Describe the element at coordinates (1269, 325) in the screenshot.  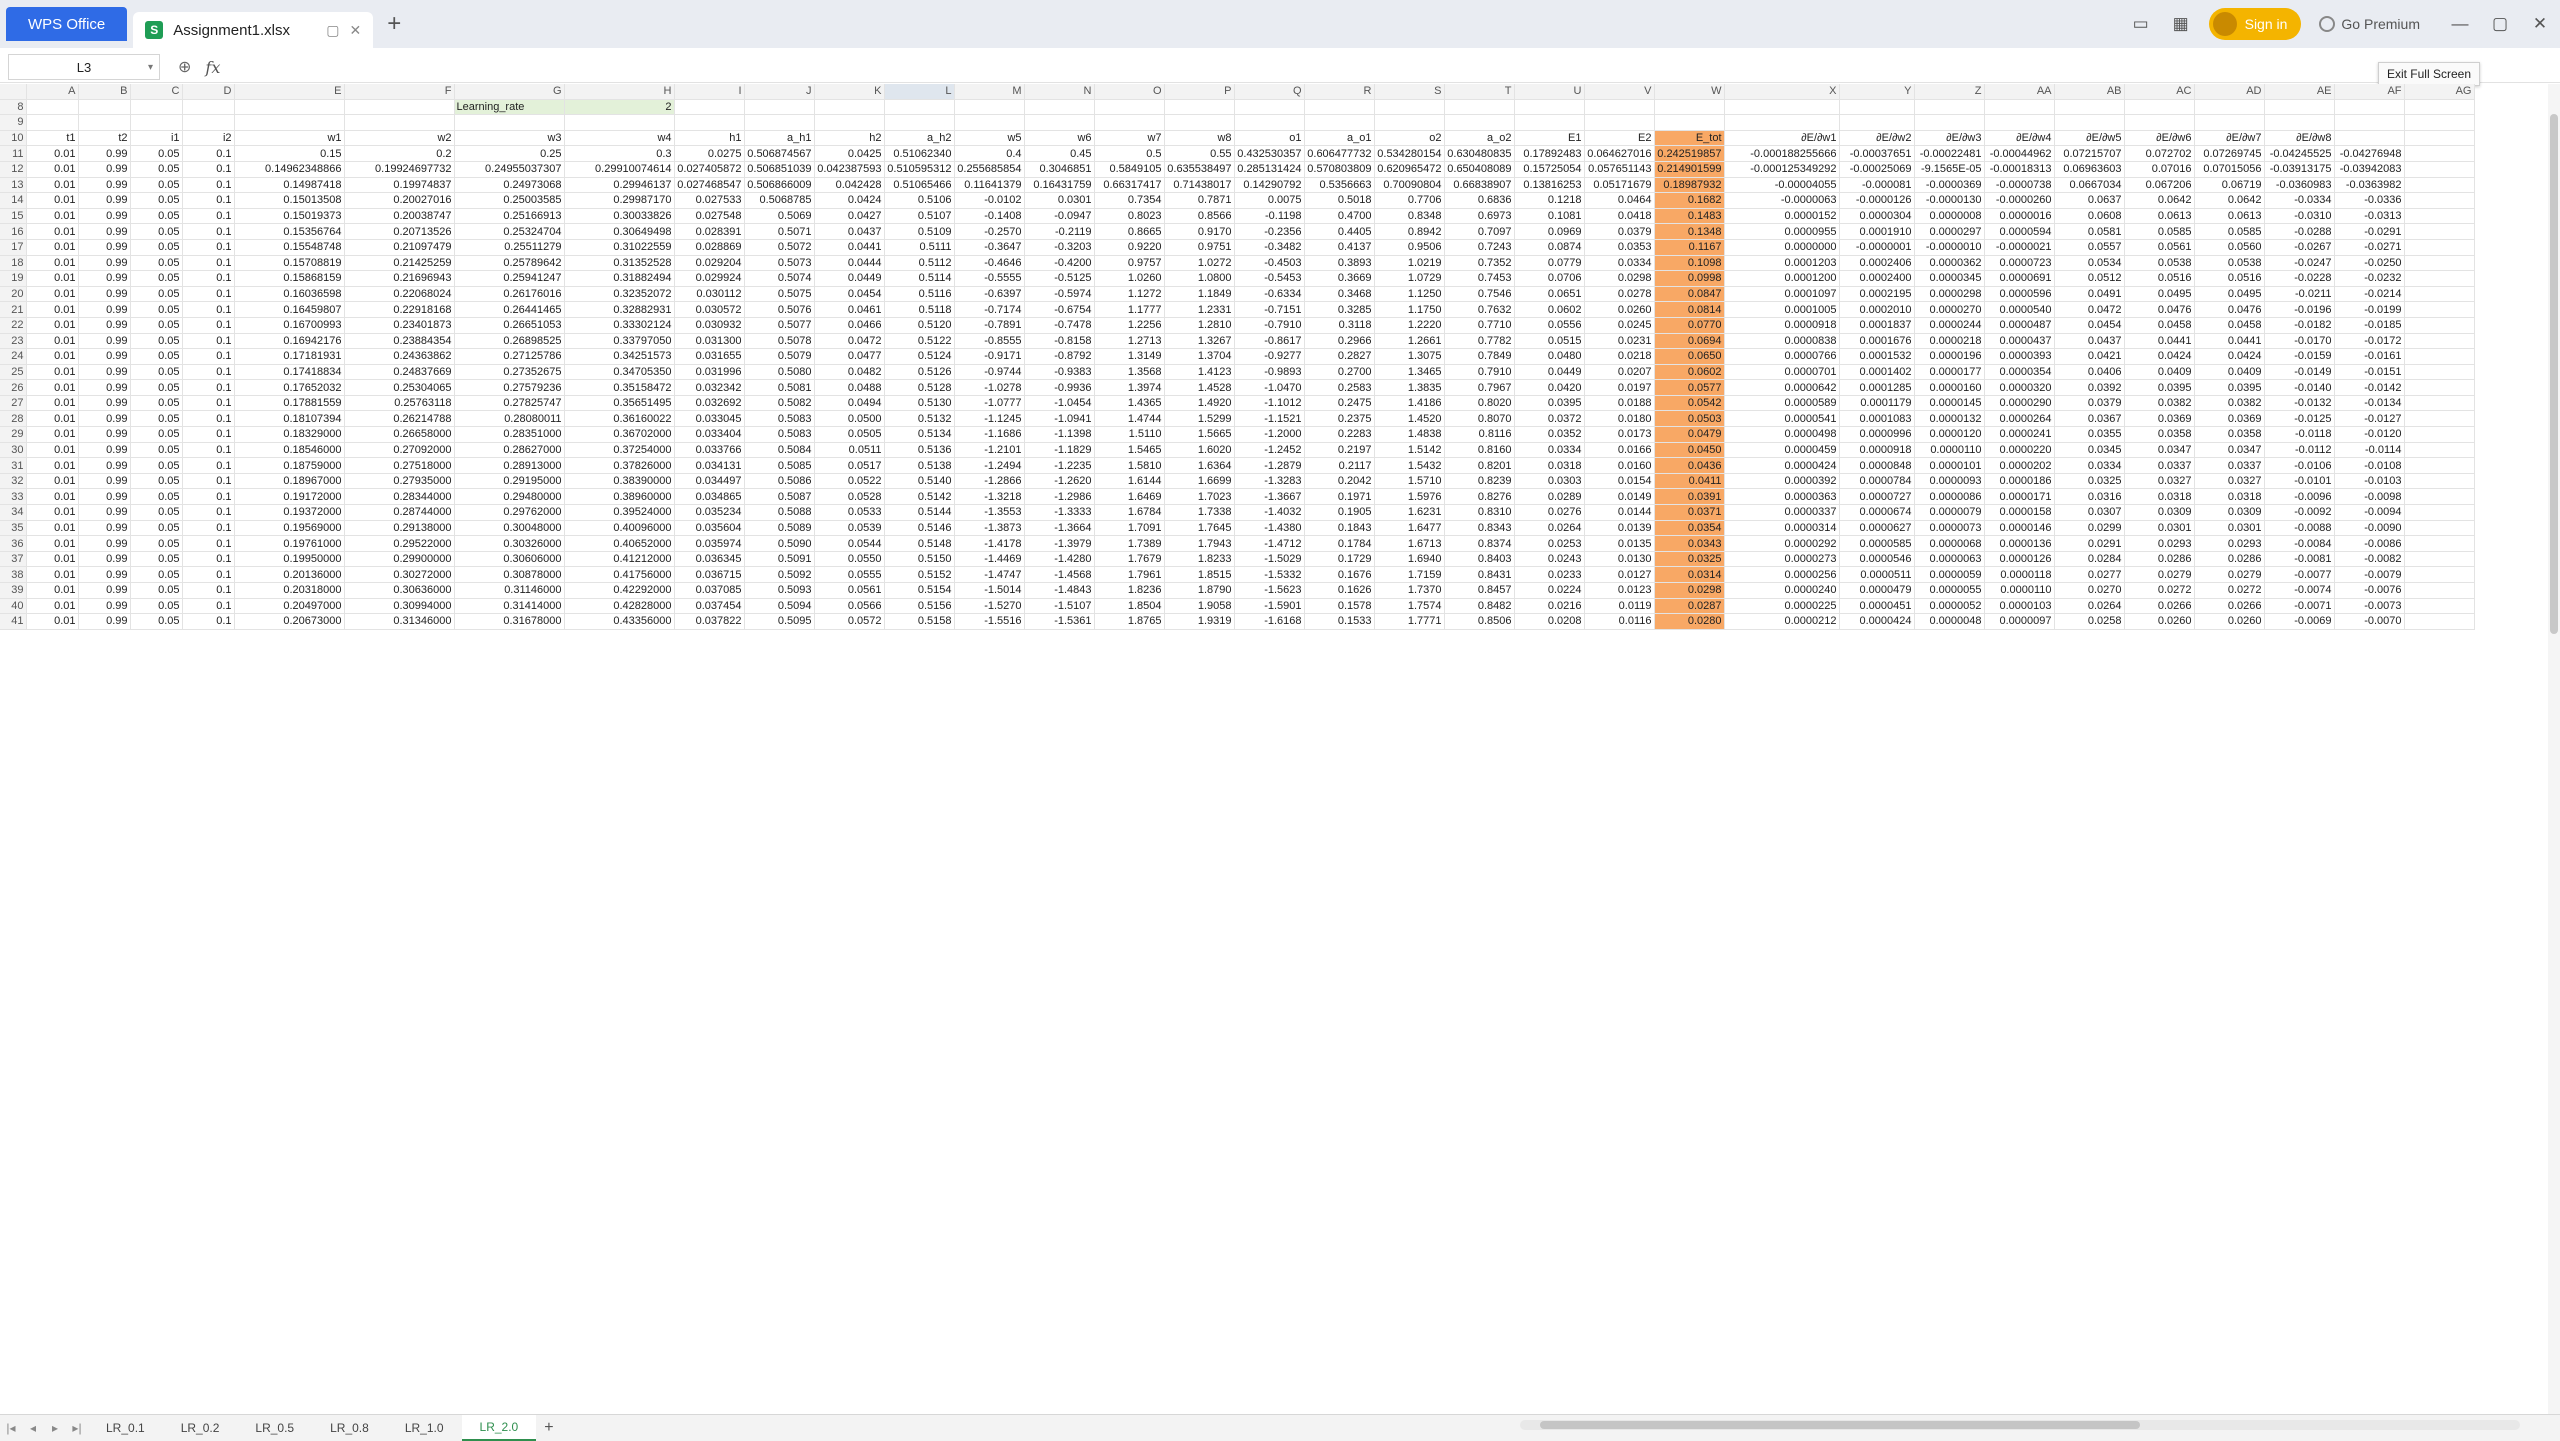
I see `data-cell: -0.7910` at that location.